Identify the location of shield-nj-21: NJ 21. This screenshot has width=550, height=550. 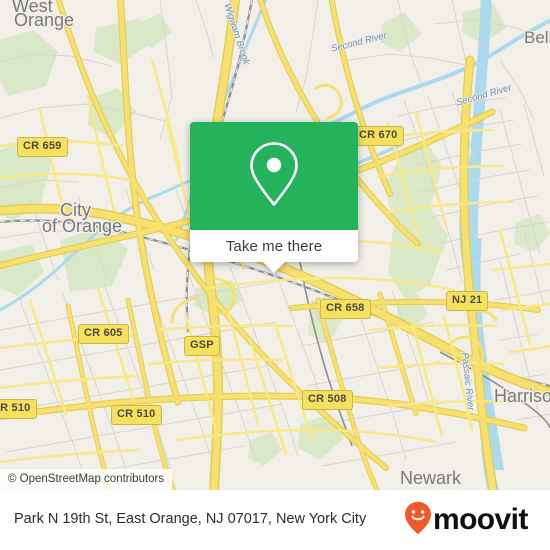
(467, 301).